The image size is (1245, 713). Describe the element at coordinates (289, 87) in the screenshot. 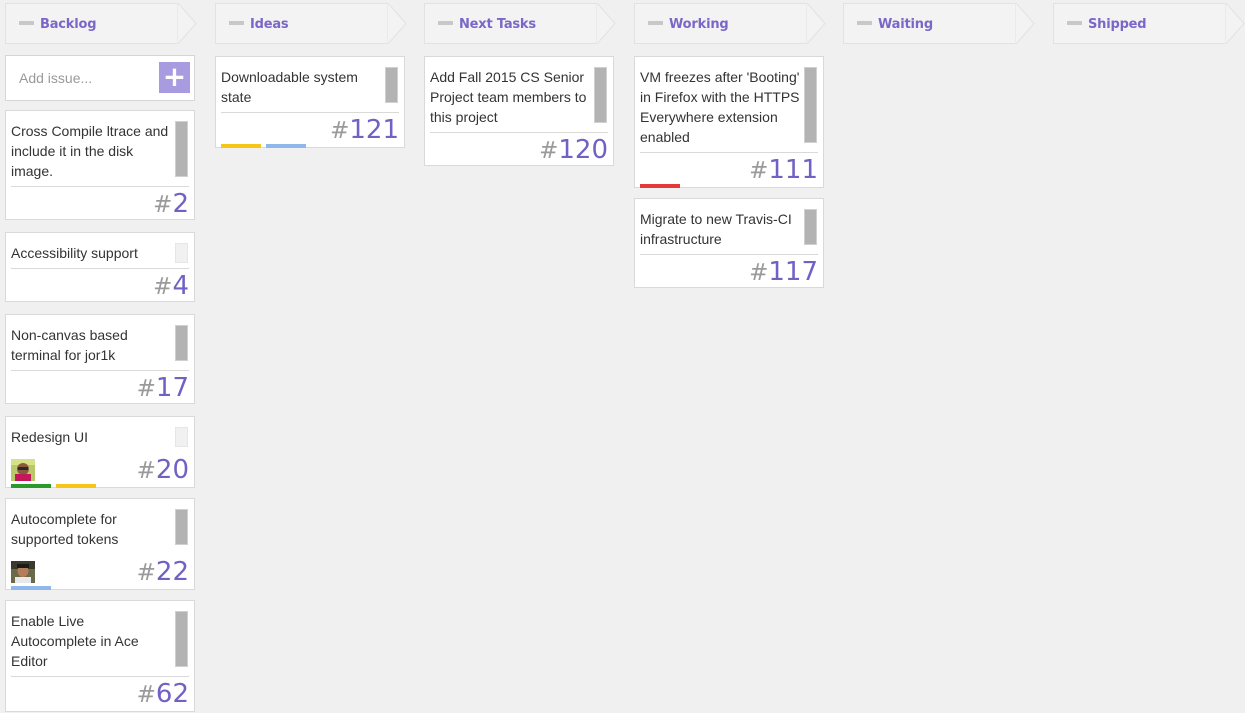

I see `issue-title: Downloadable system state` at that location.